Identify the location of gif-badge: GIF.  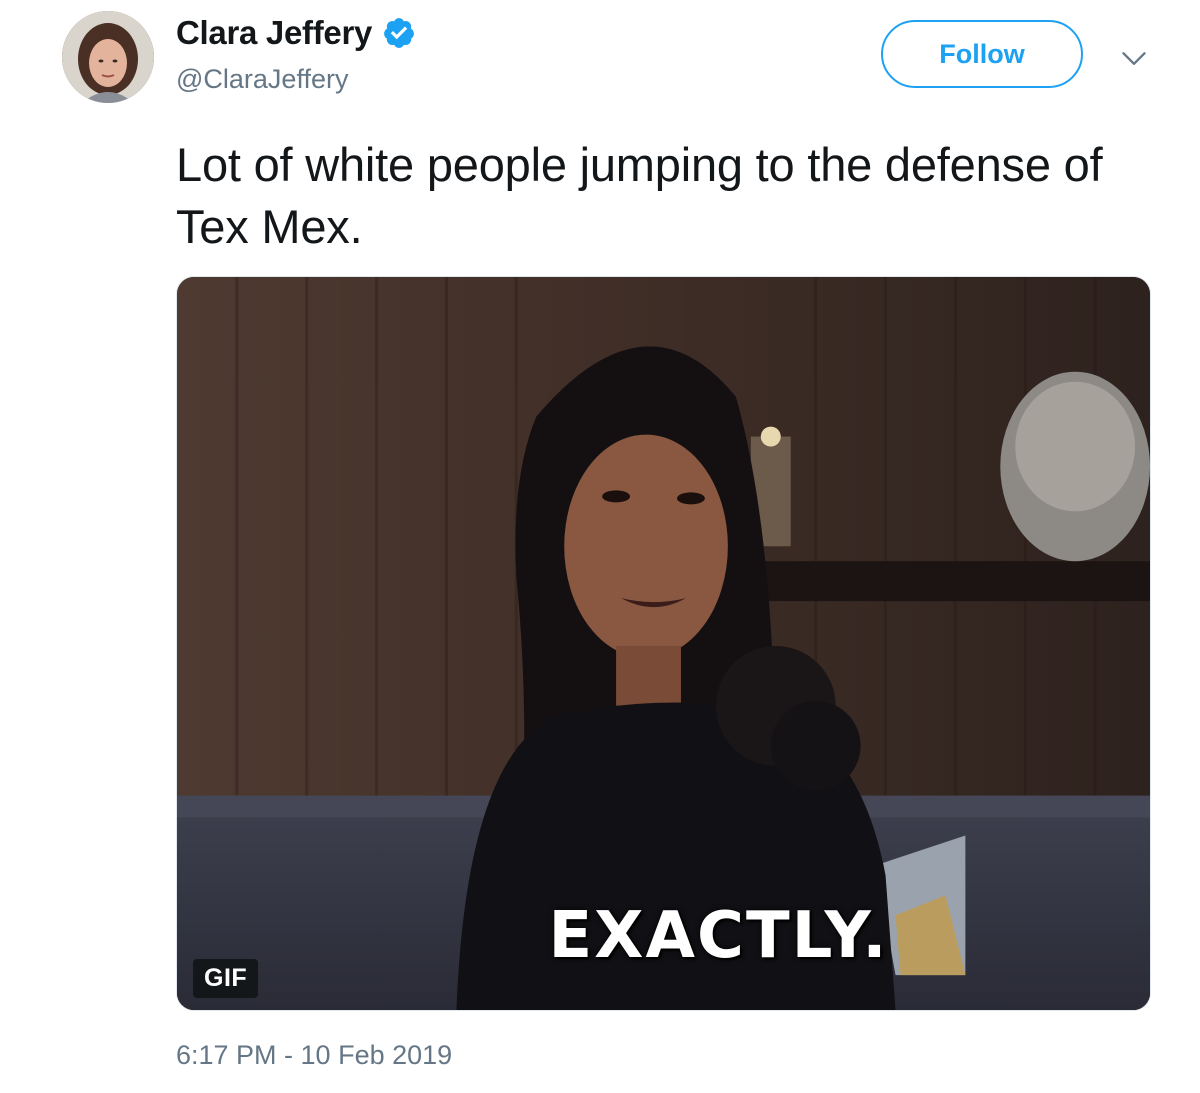
(226, 978).